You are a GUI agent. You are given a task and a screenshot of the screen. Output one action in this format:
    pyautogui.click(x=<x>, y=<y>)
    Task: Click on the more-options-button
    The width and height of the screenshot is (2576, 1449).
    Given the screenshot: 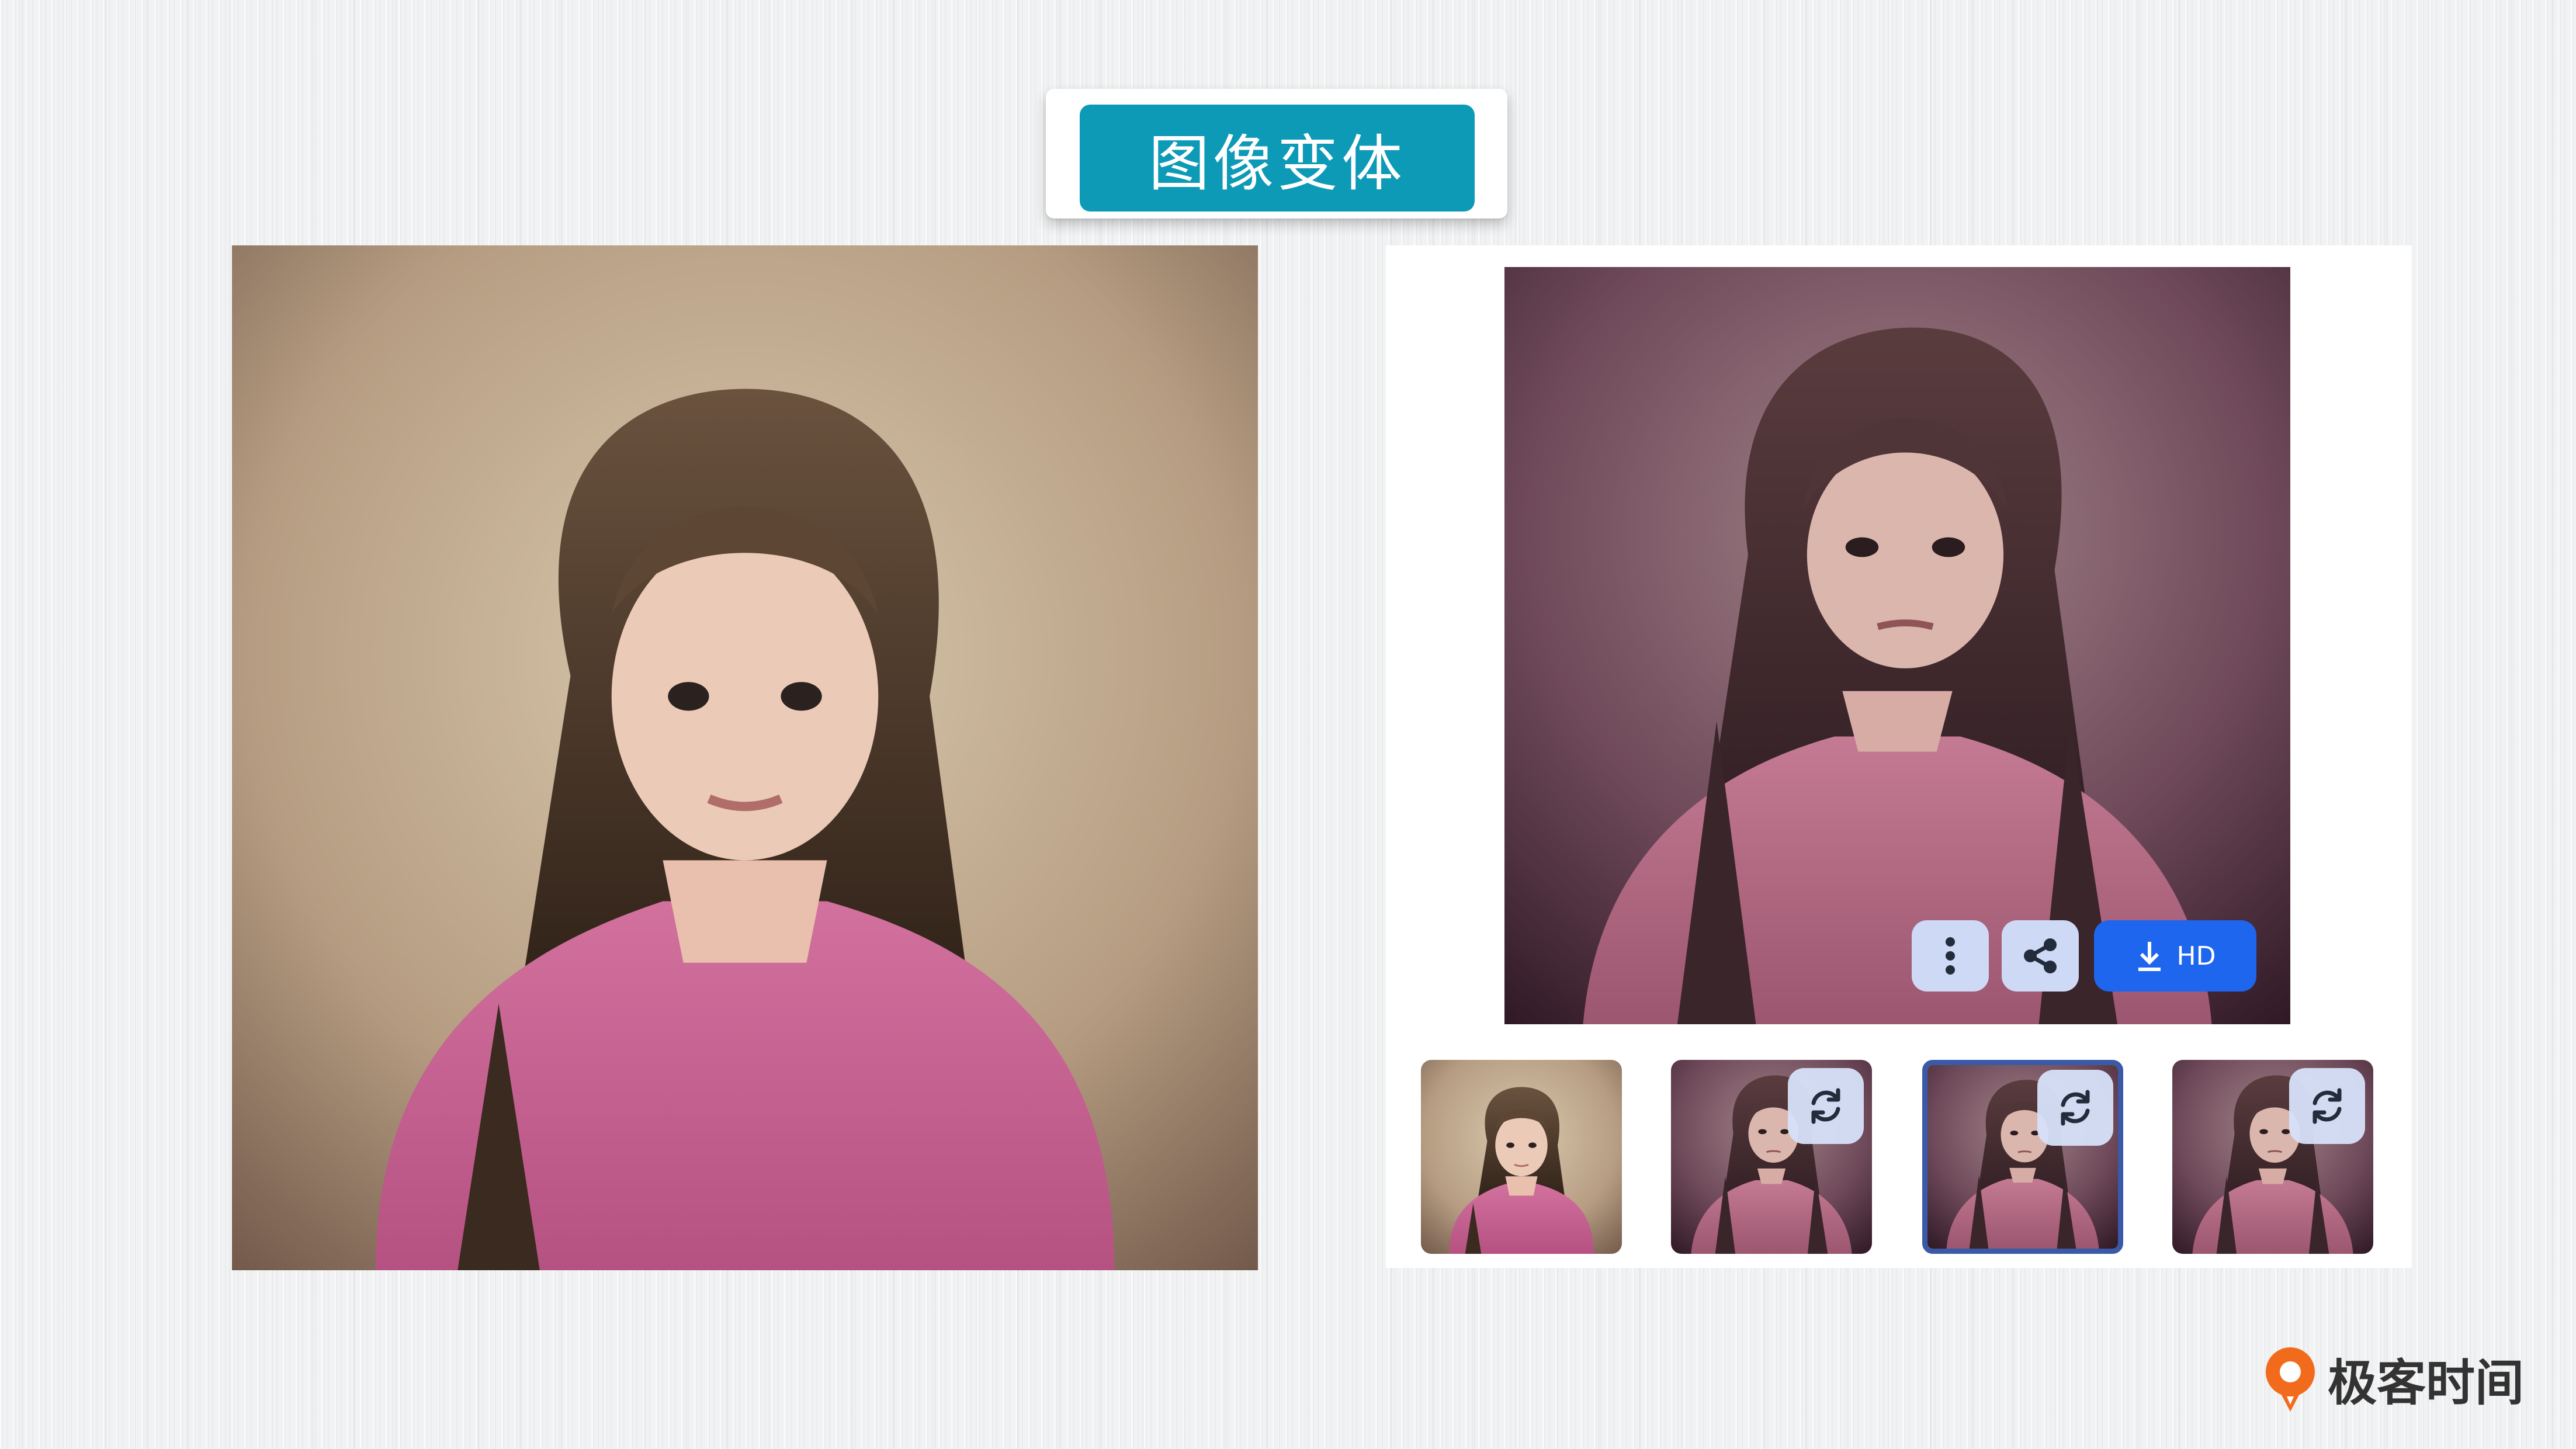 What is the action you would take?
    pyautogui.click(x=1950, y=956)
    